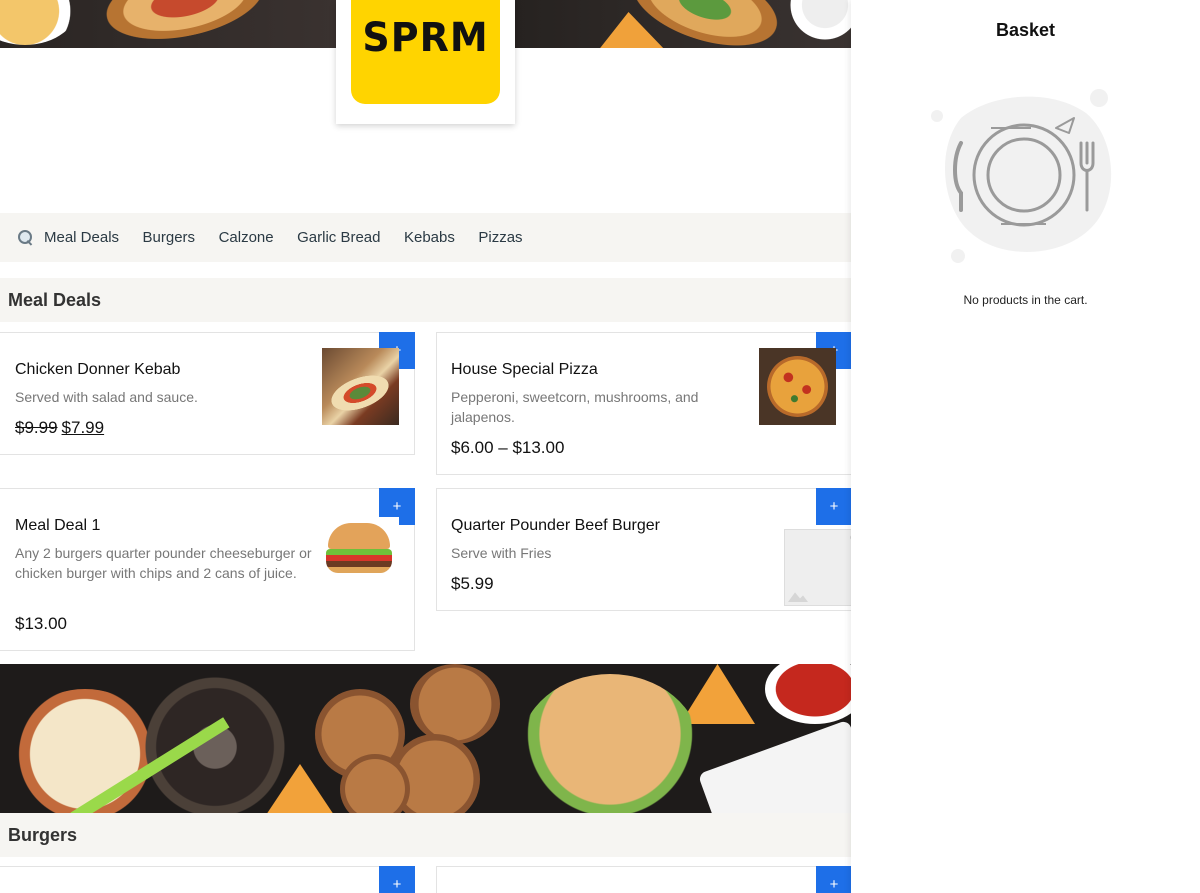 This screenshot has height=893, width=1200. Describe the element at coordinates (425, 835) in the screenshot. I see `section-title-burgers: Burgers` at that location.